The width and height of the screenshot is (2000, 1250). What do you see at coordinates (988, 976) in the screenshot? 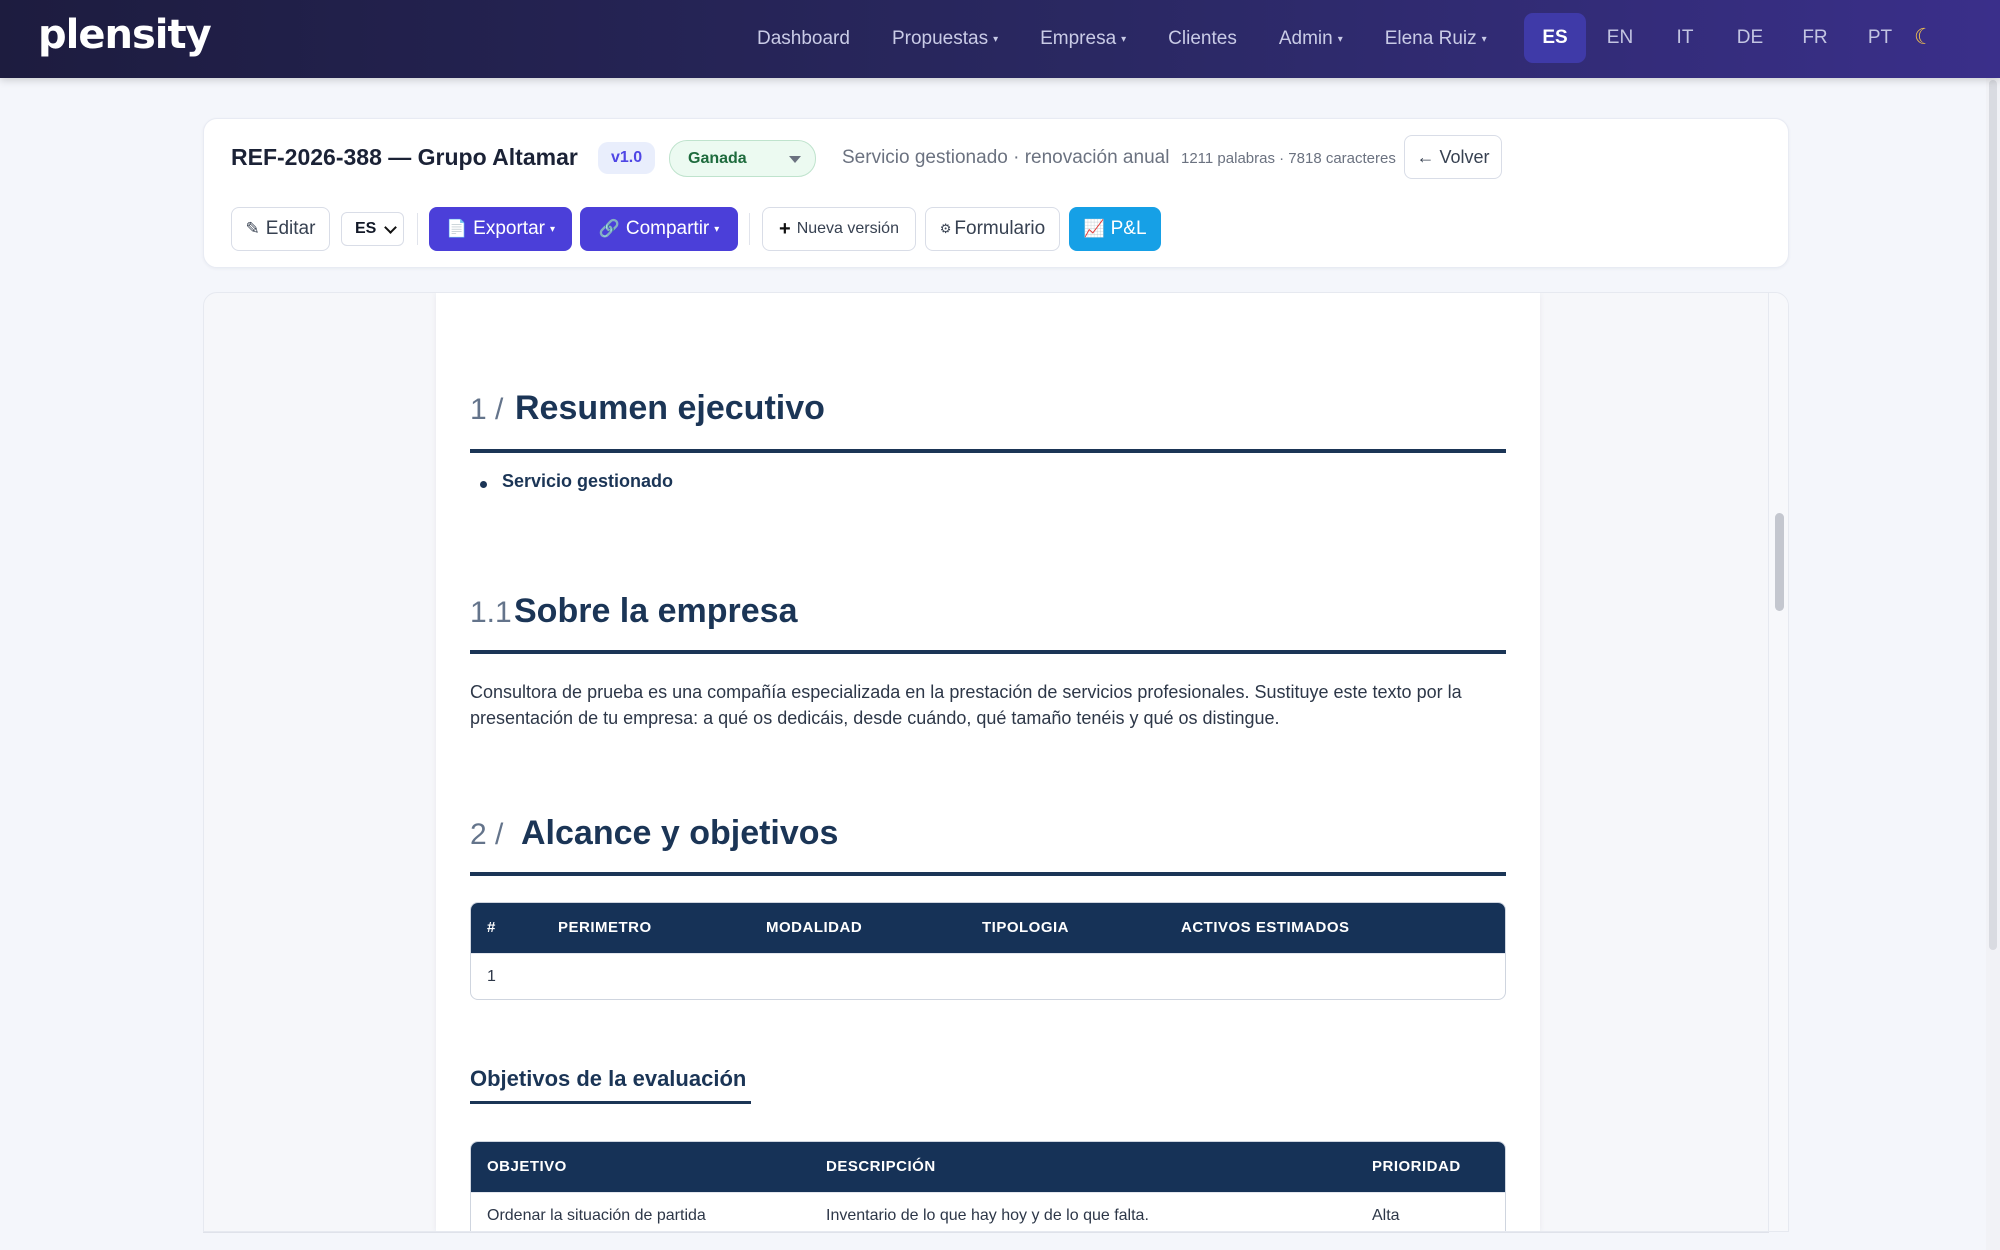
I see `table-row: 1` at bounding box center [988, 976].